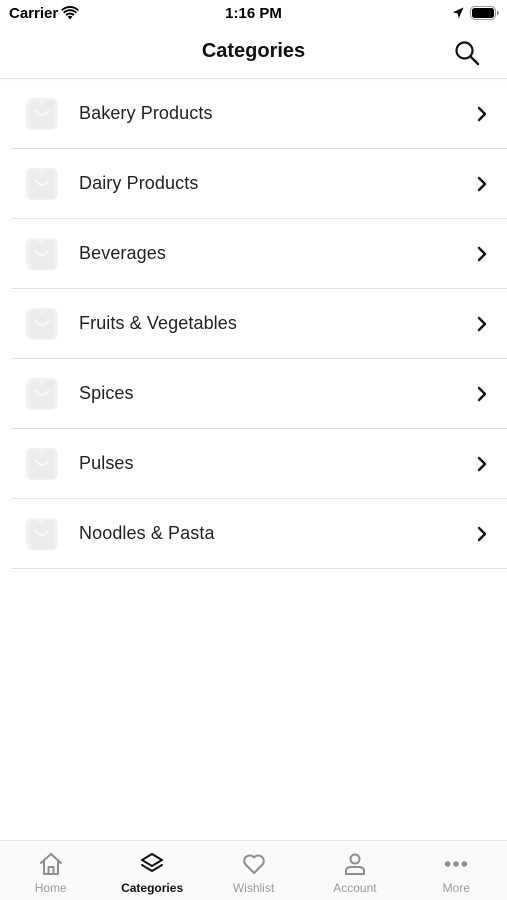 Image resolution: width=507 pixels, height=900 pixels. I want to click on tab-more: More, so click(456, 870).